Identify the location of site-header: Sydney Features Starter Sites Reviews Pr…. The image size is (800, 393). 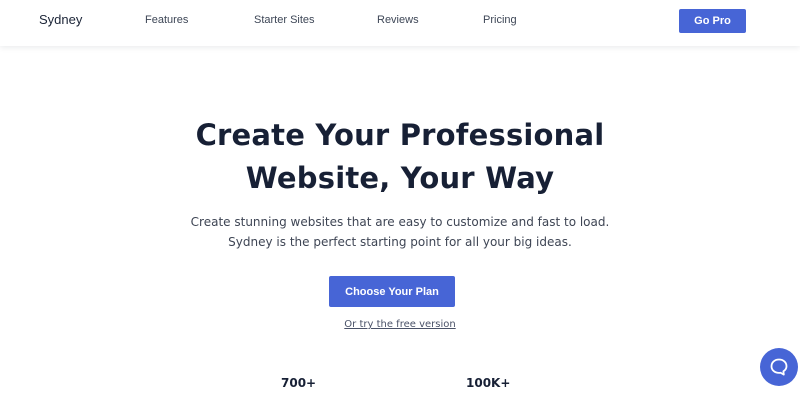
(400, 23).